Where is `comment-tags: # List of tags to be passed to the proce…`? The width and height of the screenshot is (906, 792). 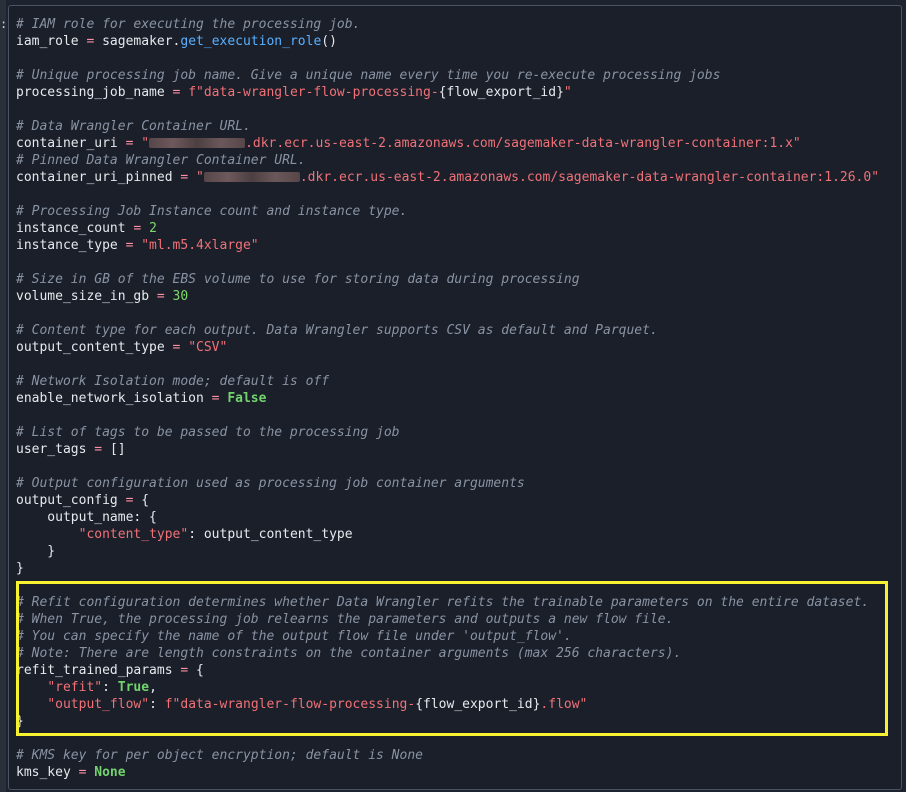 comment-tags: # List of tags to be passed to the proce… is located at coordinates (208, 432).